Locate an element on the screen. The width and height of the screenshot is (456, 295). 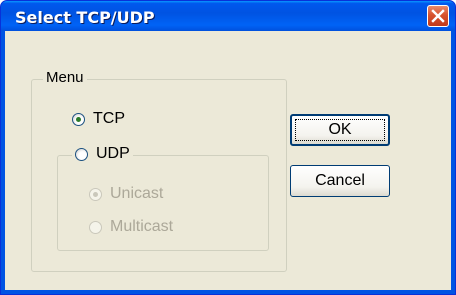
close-button is located at coordinates (438, 16).